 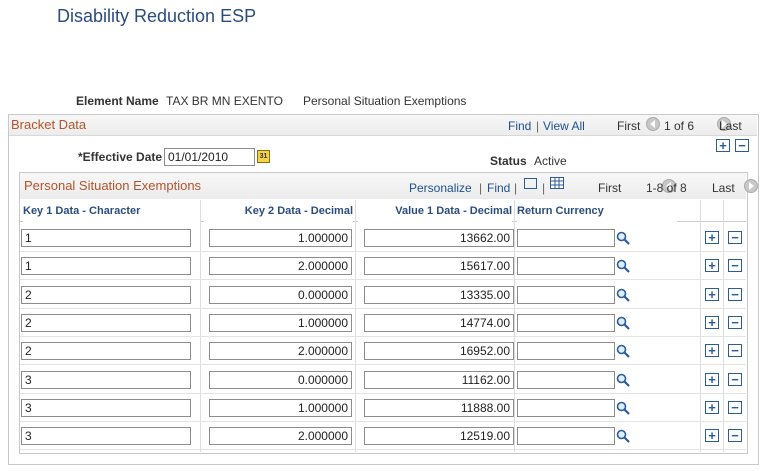 I want to click on grid-first-label: First, so click(x=609, y=188).